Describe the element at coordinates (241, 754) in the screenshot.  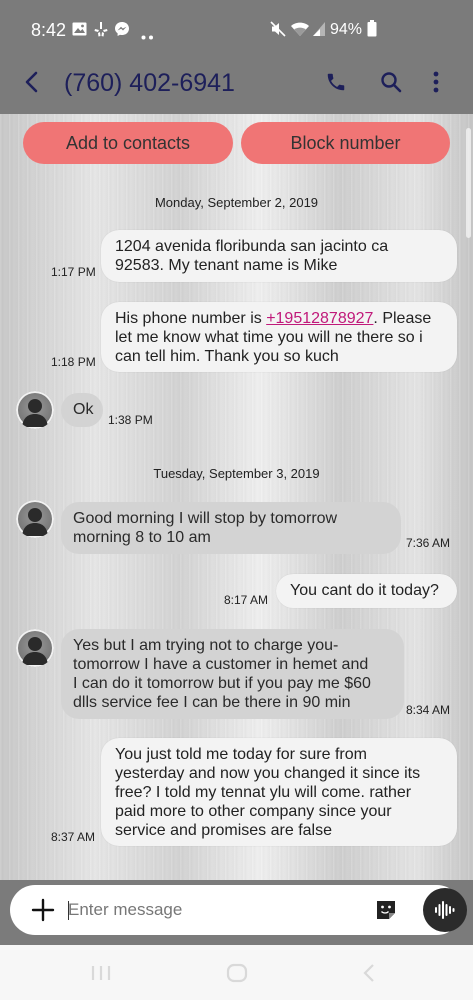
I see `message-text: You just told me today for sure from` at that location.